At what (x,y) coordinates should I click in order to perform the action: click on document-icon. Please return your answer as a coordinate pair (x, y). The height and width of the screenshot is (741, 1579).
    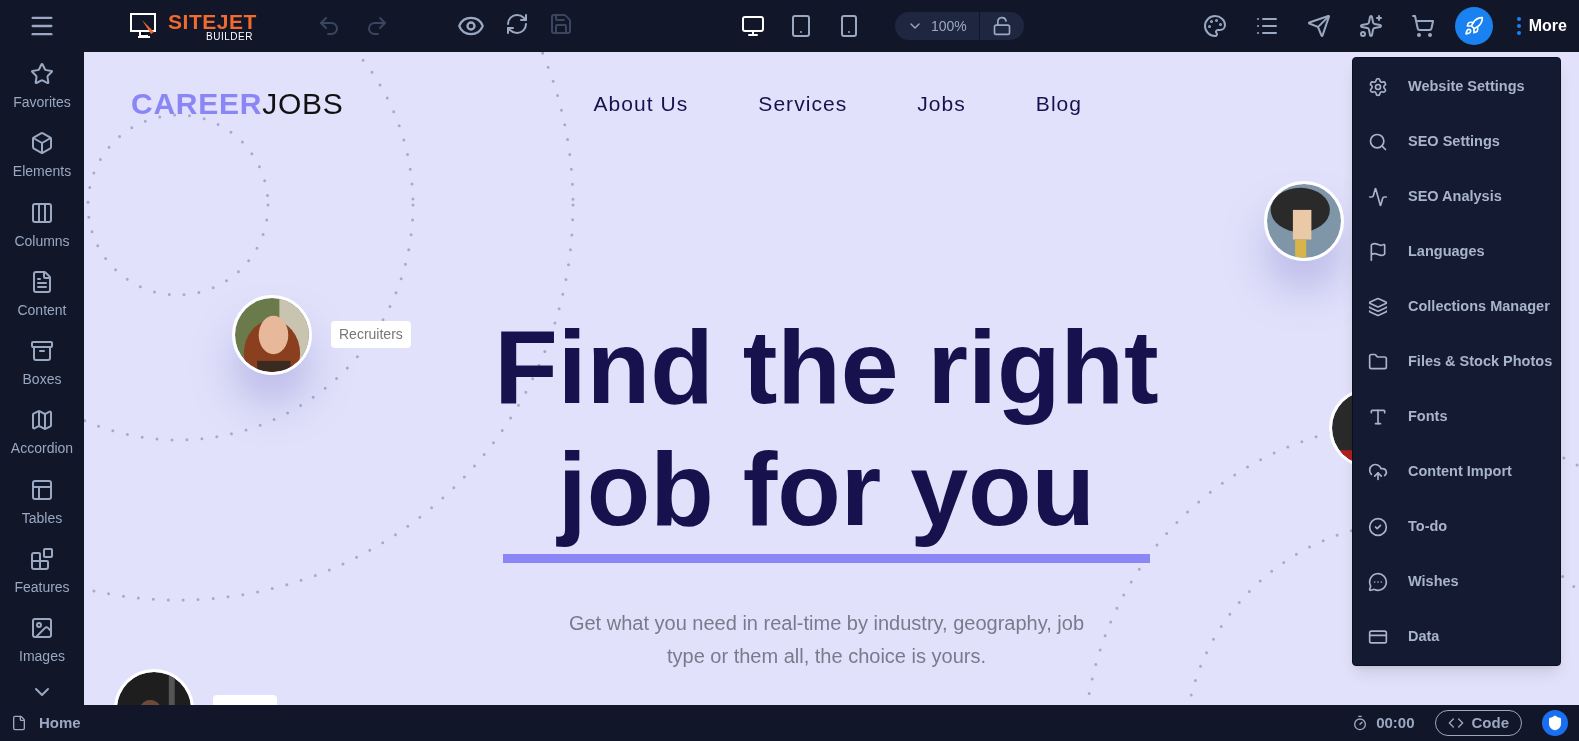
    Looking at the image, I should click on (42, 281).